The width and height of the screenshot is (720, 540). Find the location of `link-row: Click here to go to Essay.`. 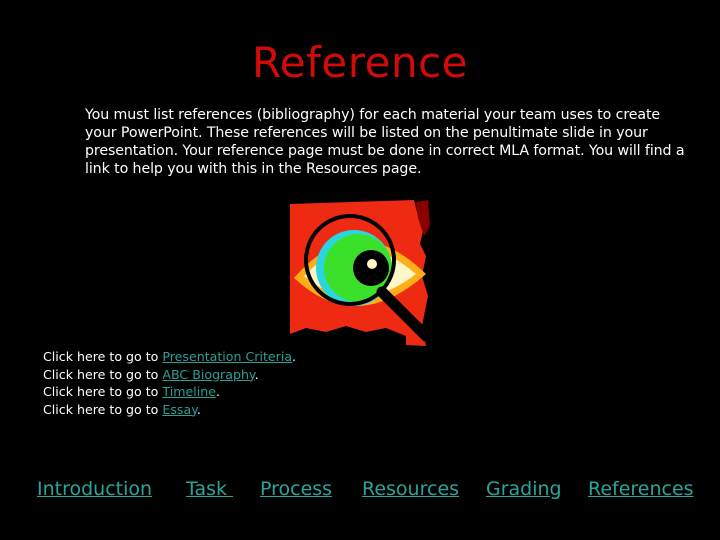

link-row: Click here to go to Essay. is located at coordinates (169, 410).